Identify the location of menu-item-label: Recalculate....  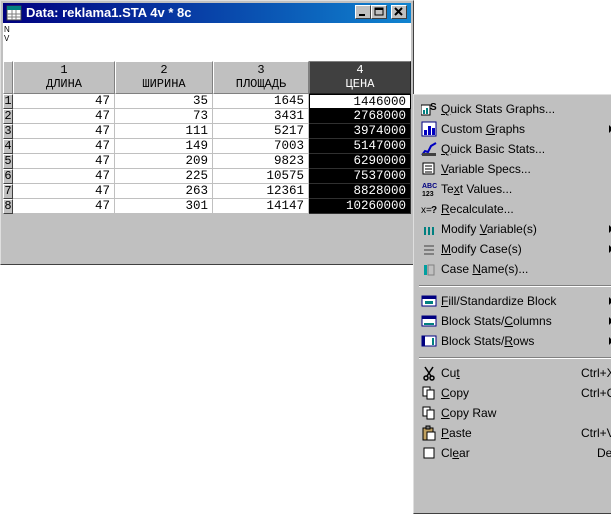
(477, 209).